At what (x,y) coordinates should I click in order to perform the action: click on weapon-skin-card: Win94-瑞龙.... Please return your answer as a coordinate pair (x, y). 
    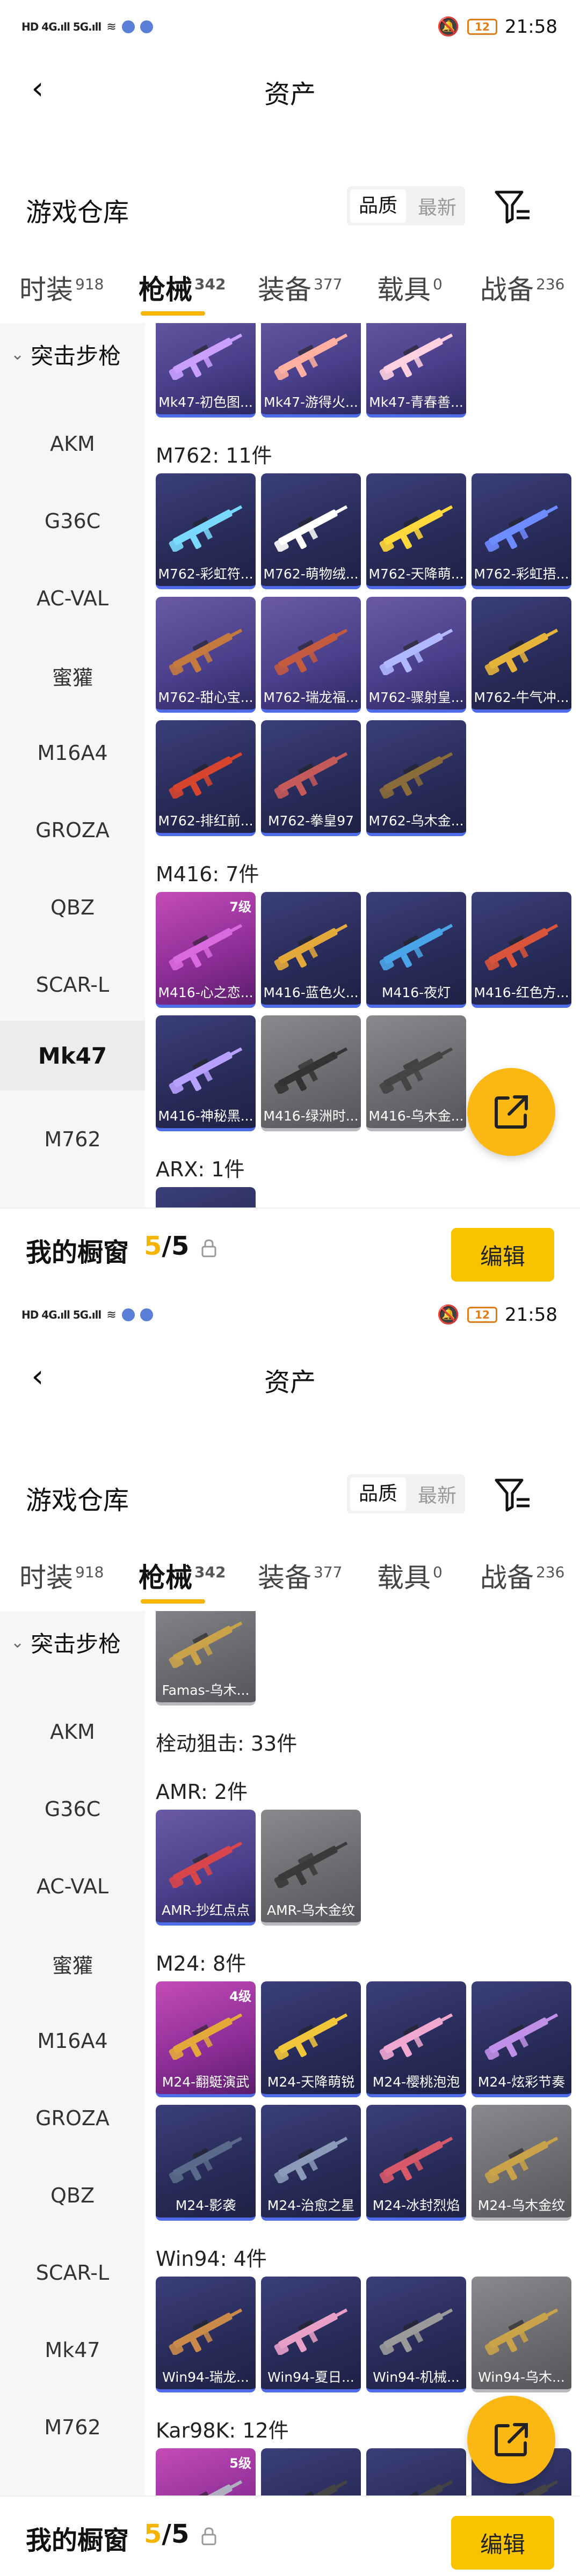
    Looking at the image, I should click on (206, 2334).